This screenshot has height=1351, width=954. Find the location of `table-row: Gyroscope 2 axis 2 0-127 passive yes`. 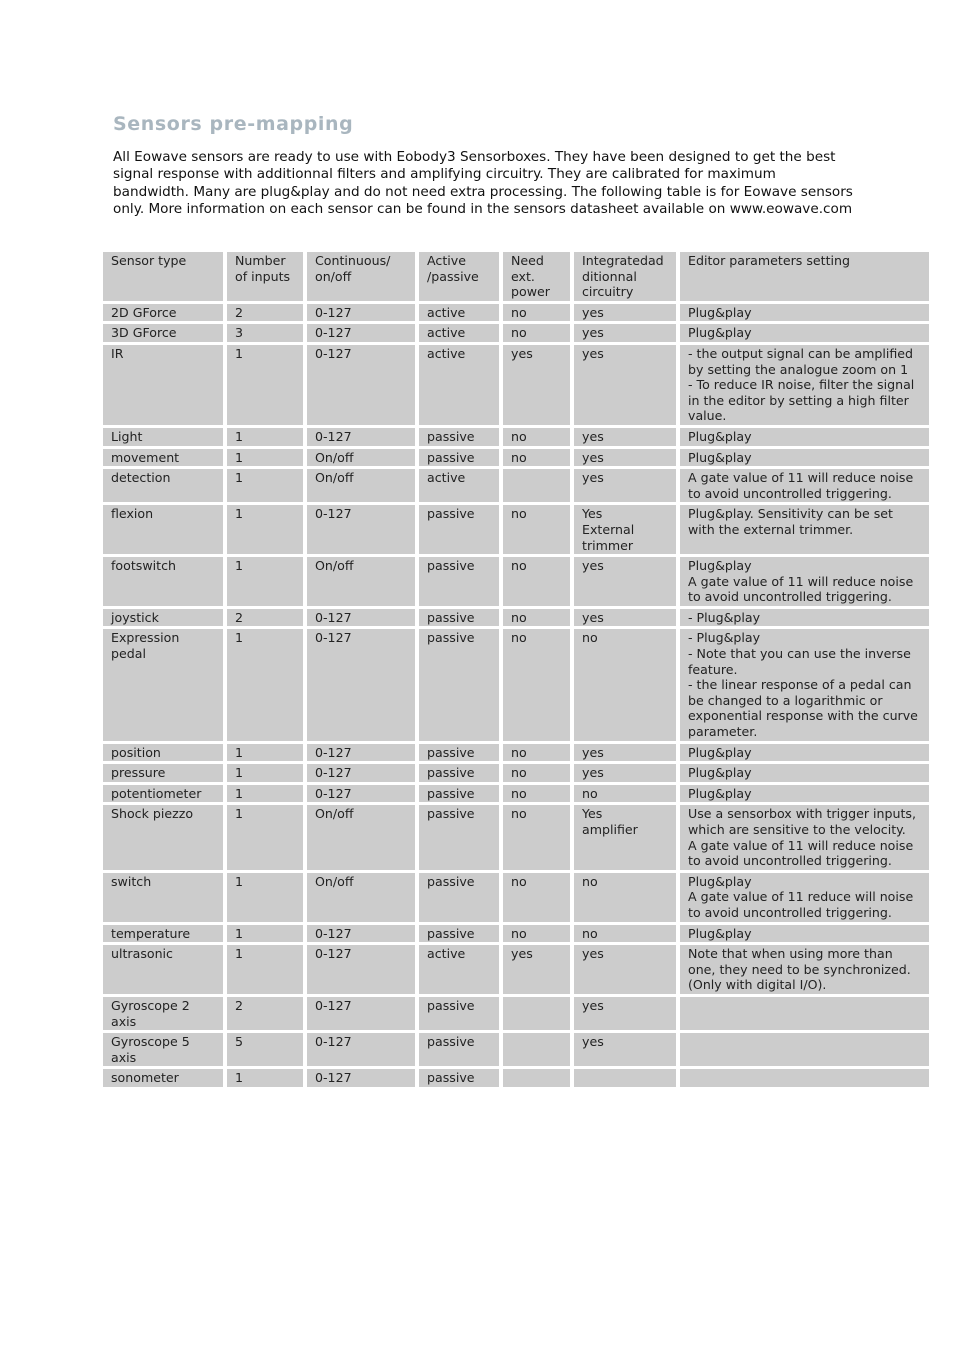

table-row: Gyroscope 2 axis 2 0-127 passive yes is located at coordinates (516, 1013).